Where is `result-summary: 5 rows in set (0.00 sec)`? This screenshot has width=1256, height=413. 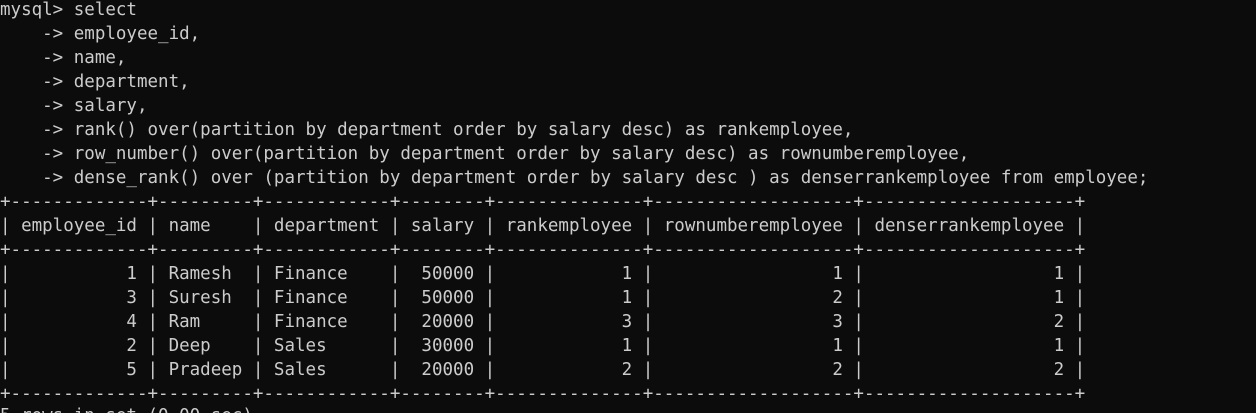
result-summary: 5 rows in set (0.00 sec) is located at coordinates (126, 408).